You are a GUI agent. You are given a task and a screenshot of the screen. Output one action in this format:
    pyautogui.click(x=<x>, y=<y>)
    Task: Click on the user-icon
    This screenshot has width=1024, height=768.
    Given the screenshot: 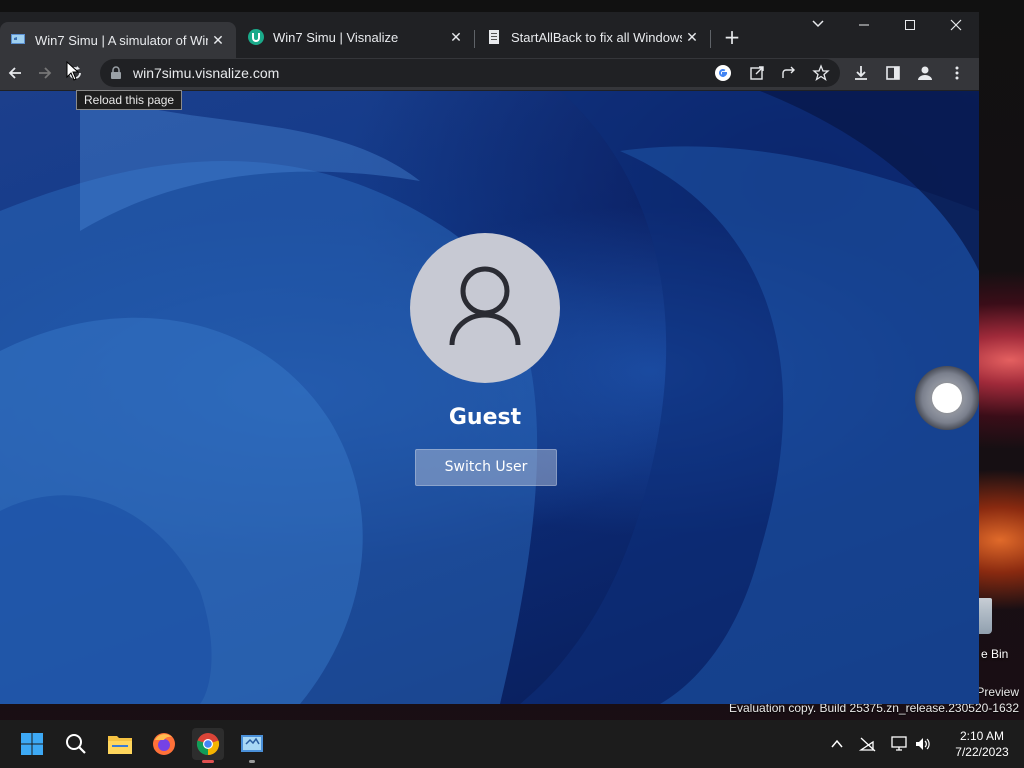 What is the action you would take?
    pyautogui.click(x=485, y=306)
    